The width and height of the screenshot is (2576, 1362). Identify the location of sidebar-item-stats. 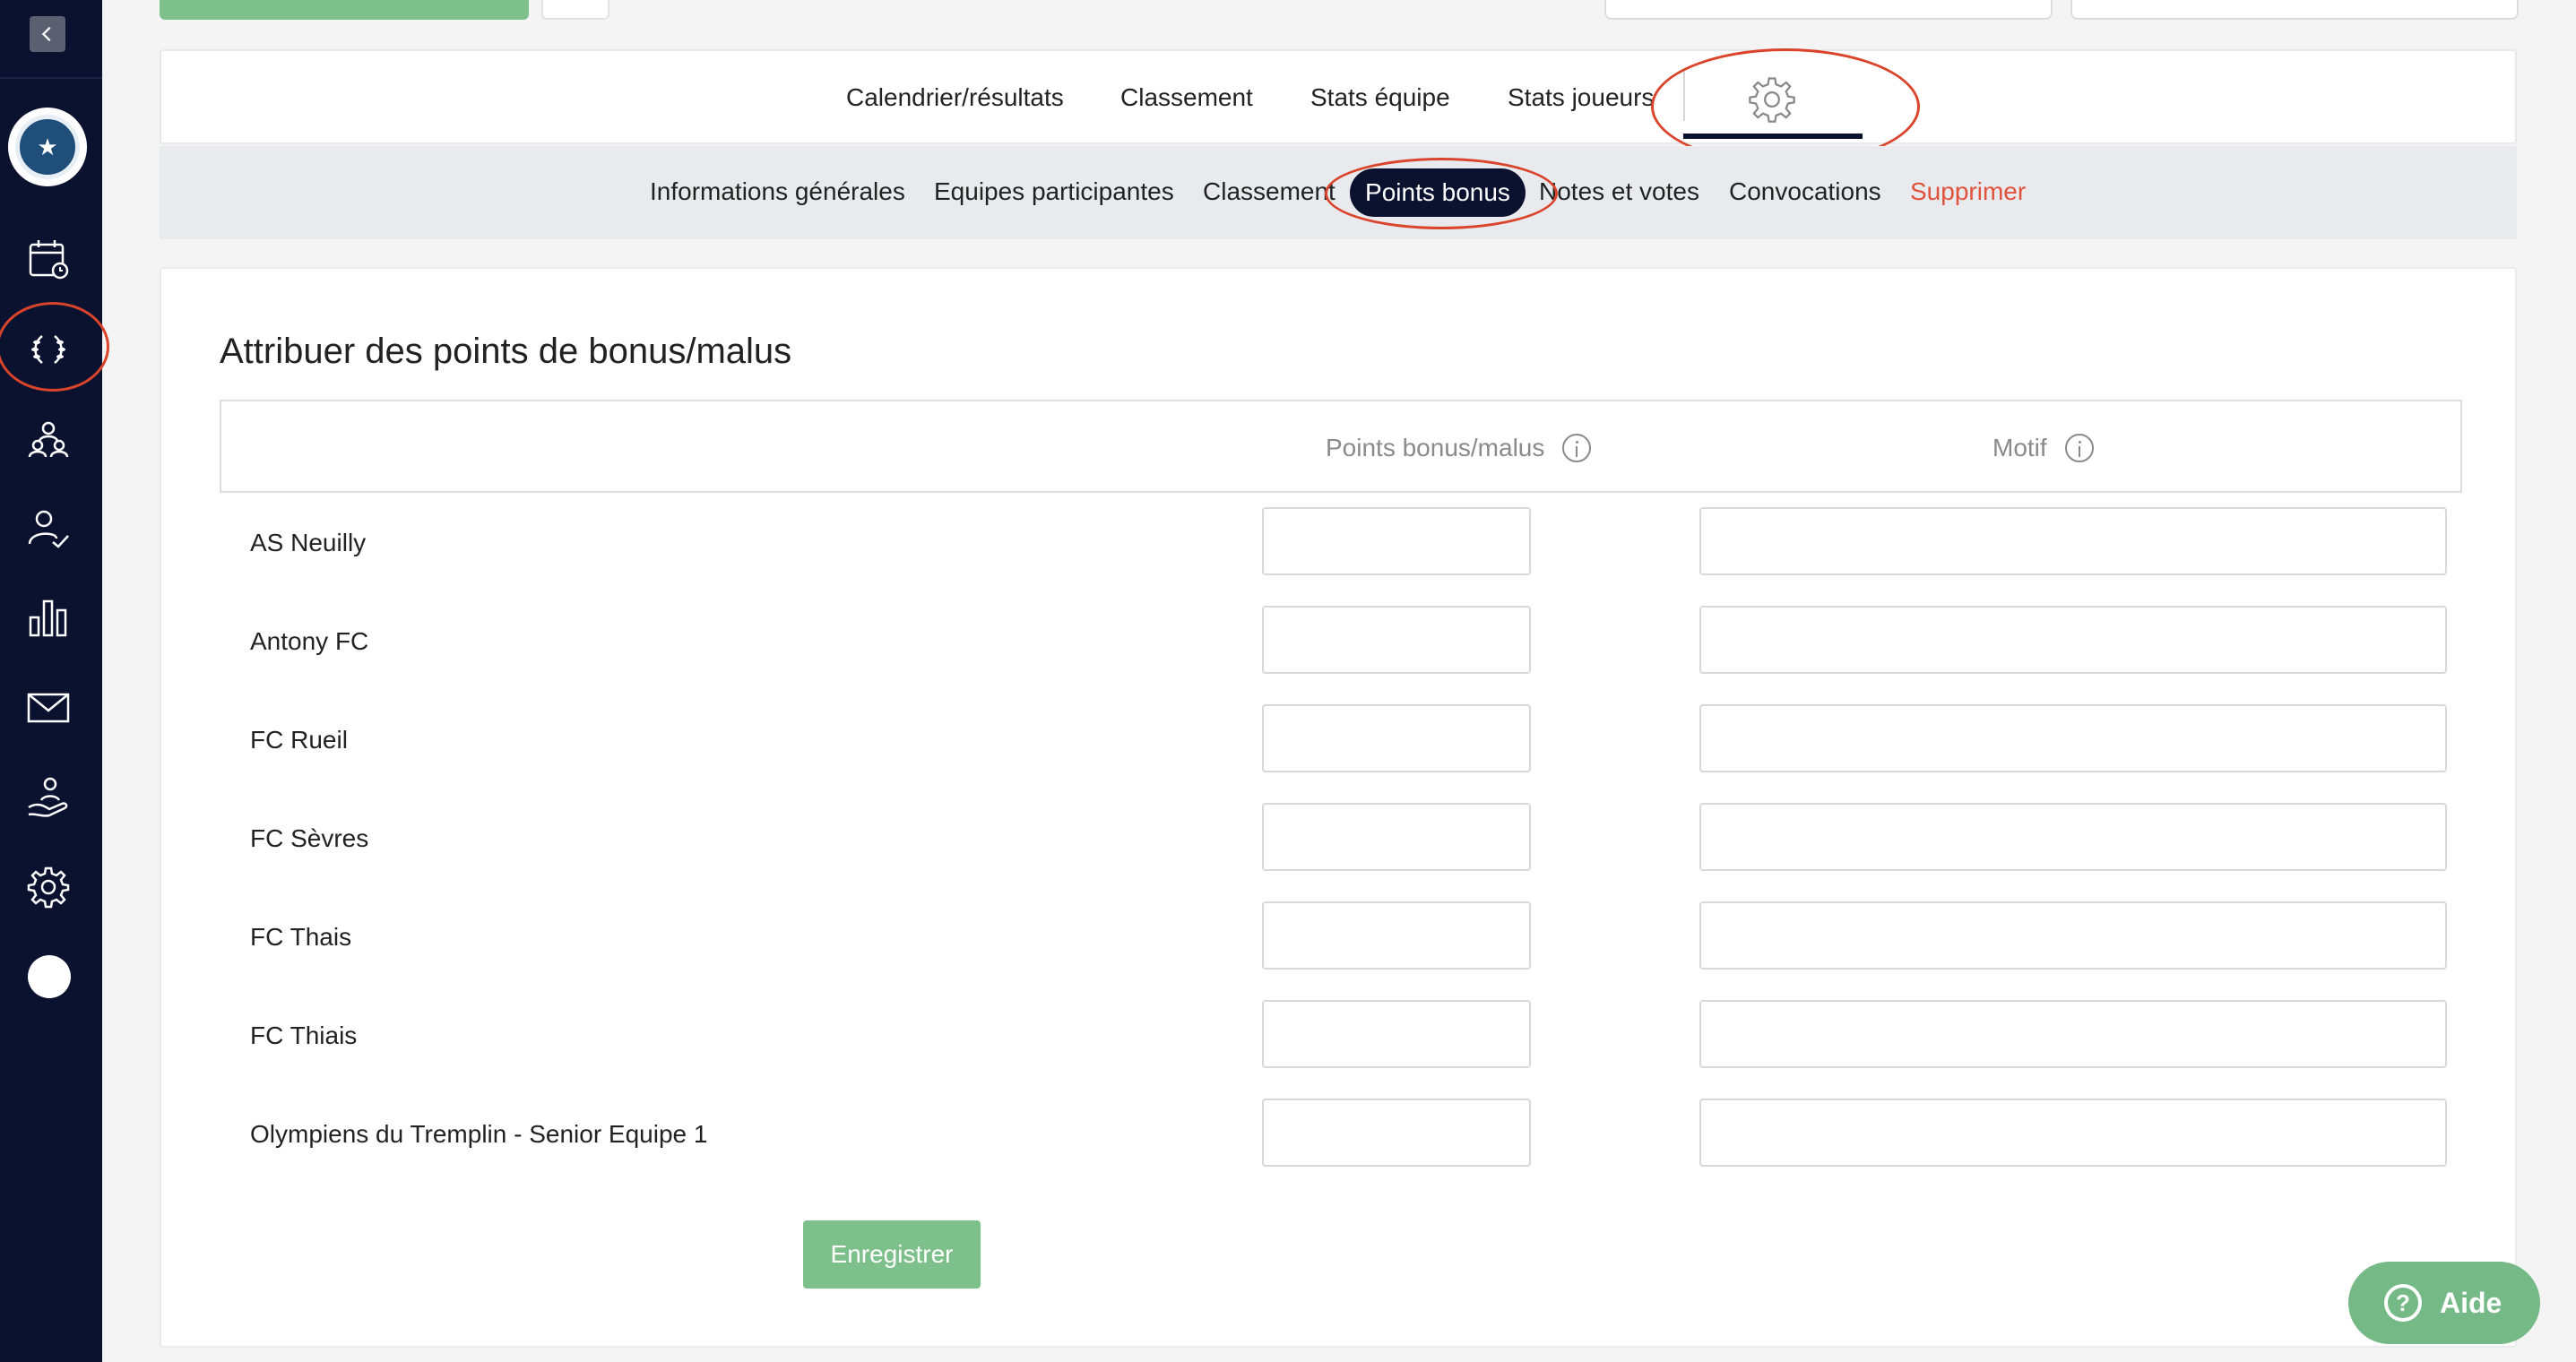
(48, 618).